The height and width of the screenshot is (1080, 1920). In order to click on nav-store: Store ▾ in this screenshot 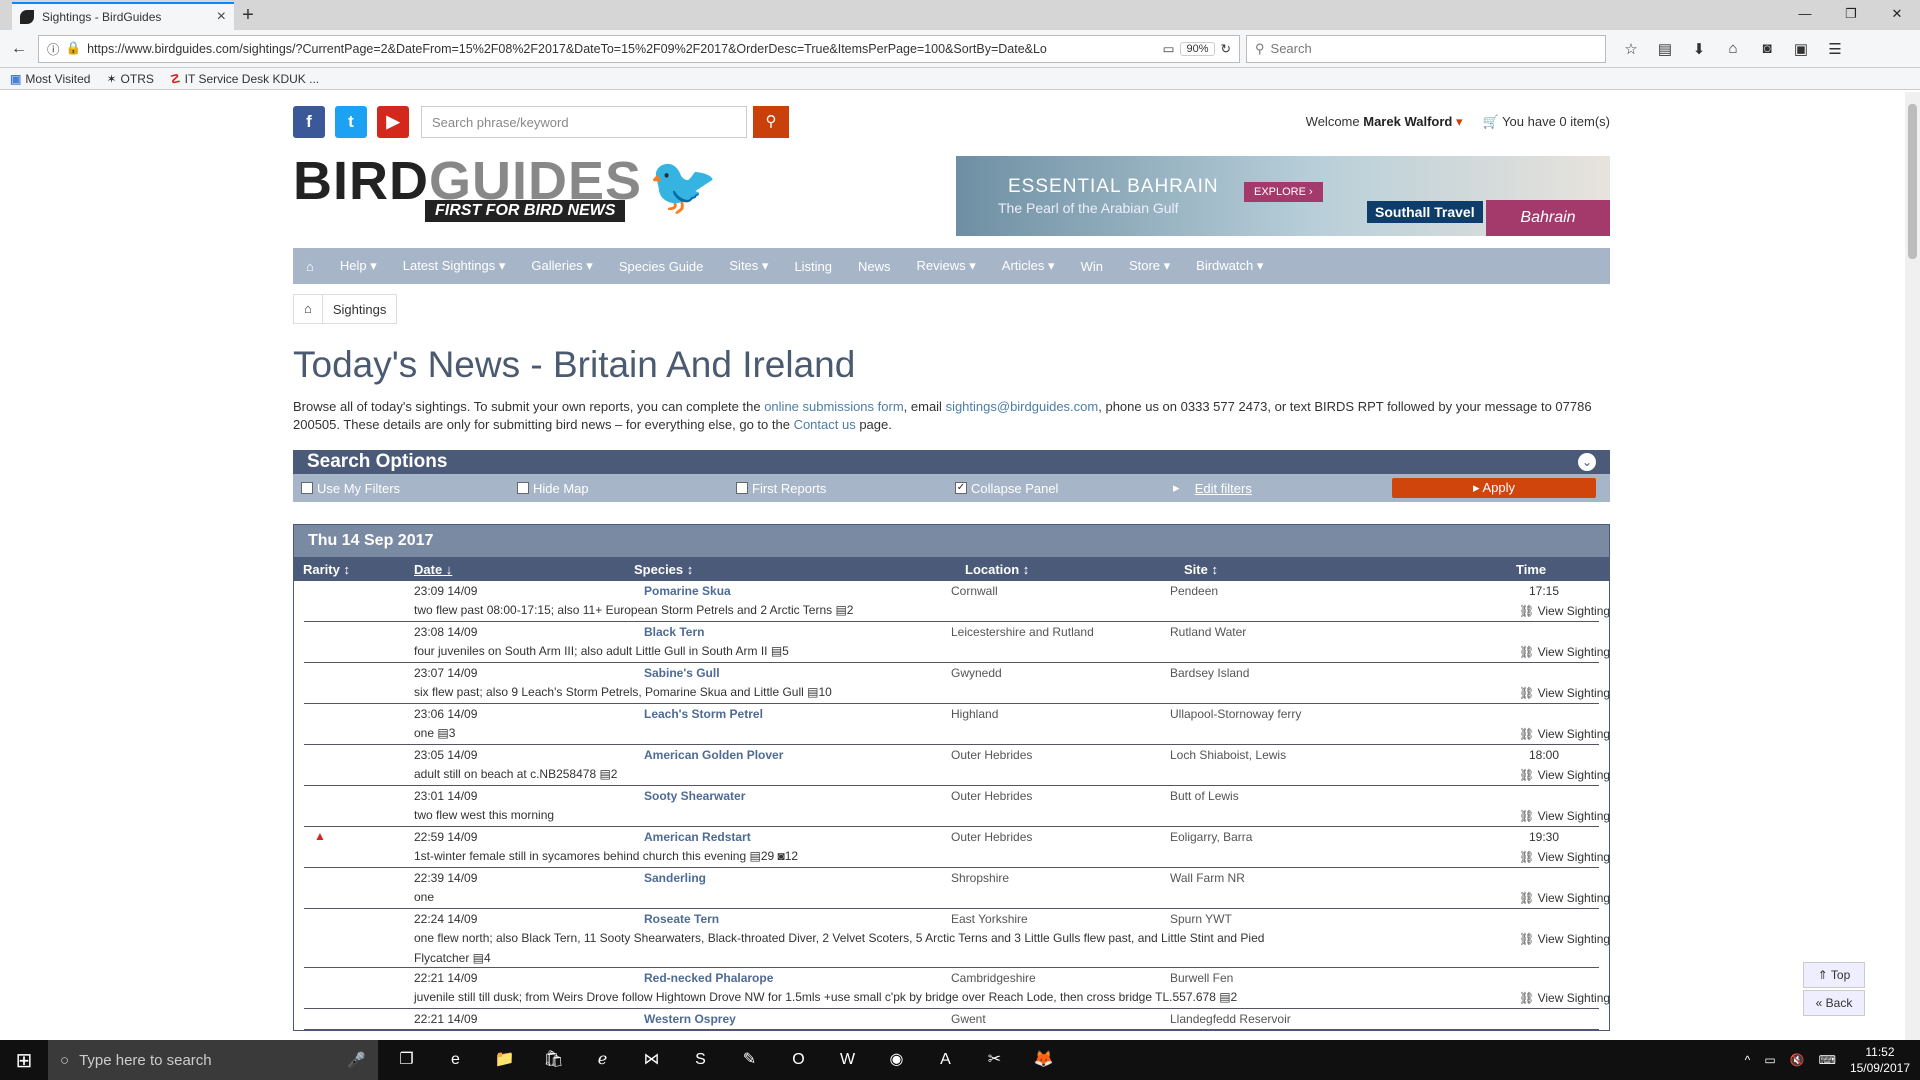, I will do `click(1149, 266)`.